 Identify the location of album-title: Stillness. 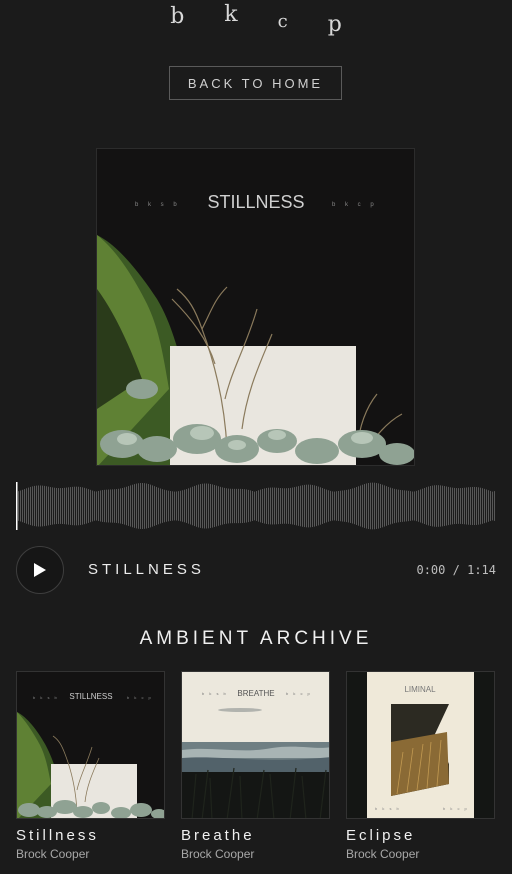
(90, 835).